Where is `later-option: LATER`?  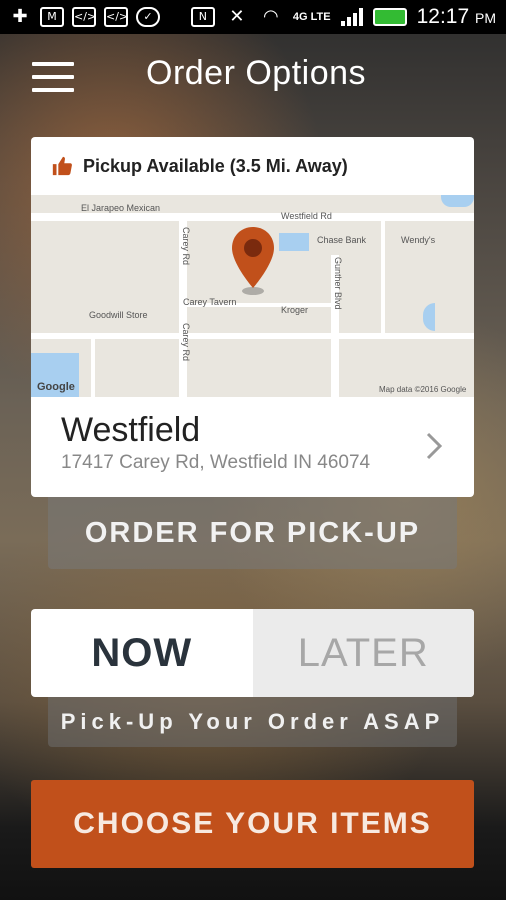
later-option: LATER is located at coordinates (363, 653).